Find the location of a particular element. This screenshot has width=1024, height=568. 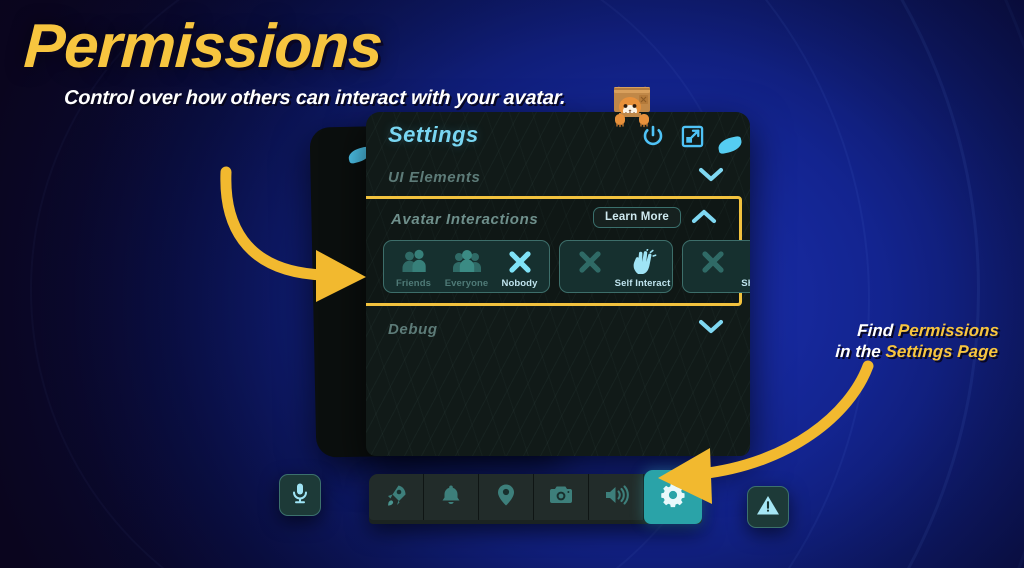

option-label-everyone: Everyone is located at coordinates (466, 283).